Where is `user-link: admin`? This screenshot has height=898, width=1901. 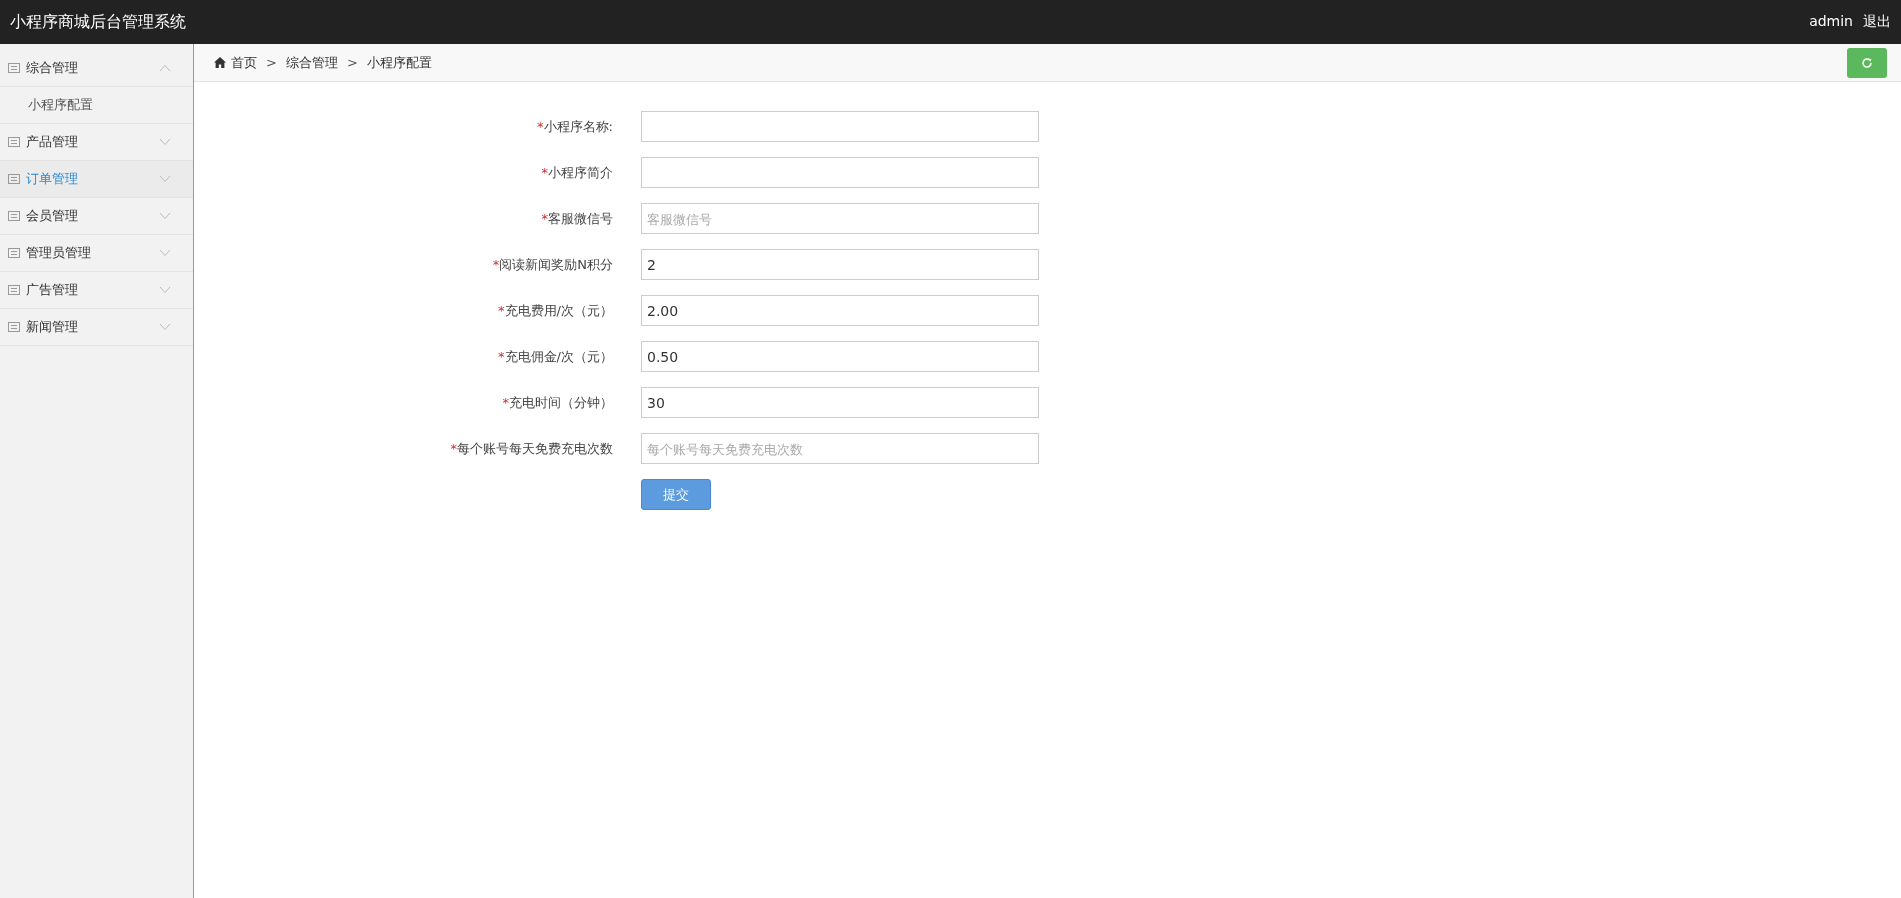
user-link: admin is located at coordinates (1831, 22).